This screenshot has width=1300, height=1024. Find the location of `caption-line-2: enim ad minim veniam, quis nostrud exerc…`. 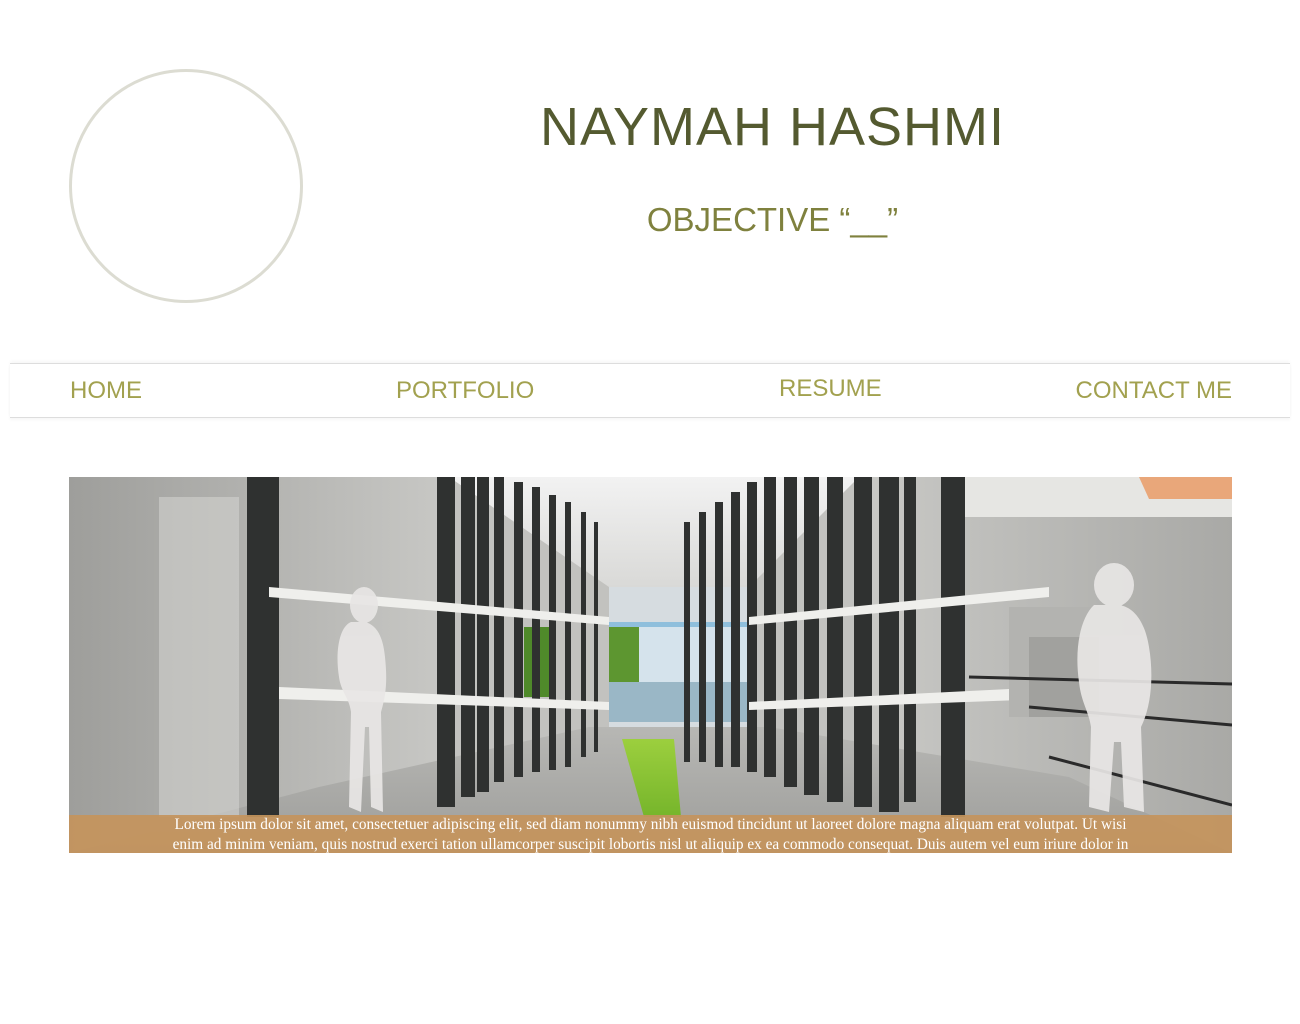

caption-line-2: enim ad minim veniam, quis nostrud exerc… is located at coordinates (650, 844).